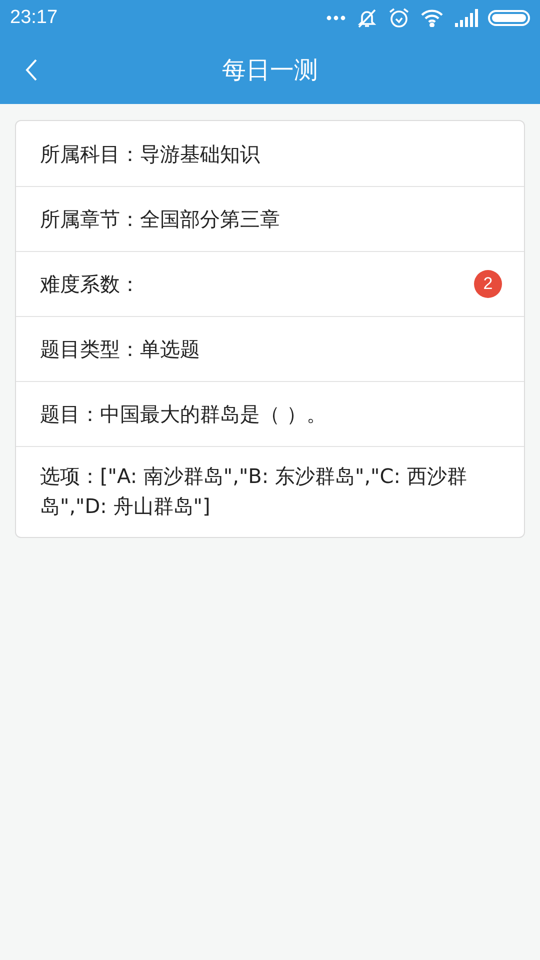  Describe the element at coordinates (183, 414) in the screenshot. I see `info-text: 题目：中国最大的群岛是（ ）。` at that location.